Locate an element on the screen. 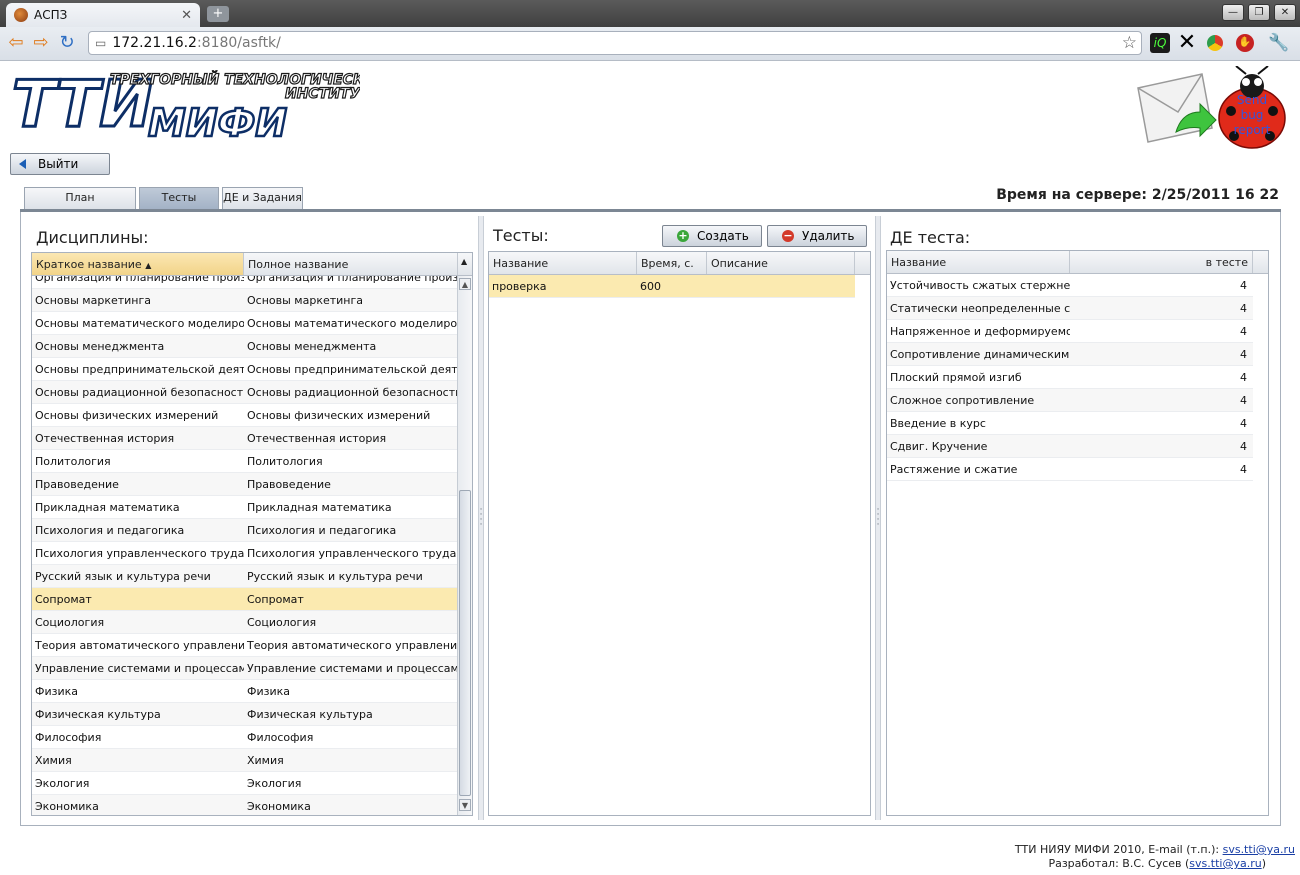  cell-full-name: Физическая культура is located at coordinates (310, 714).